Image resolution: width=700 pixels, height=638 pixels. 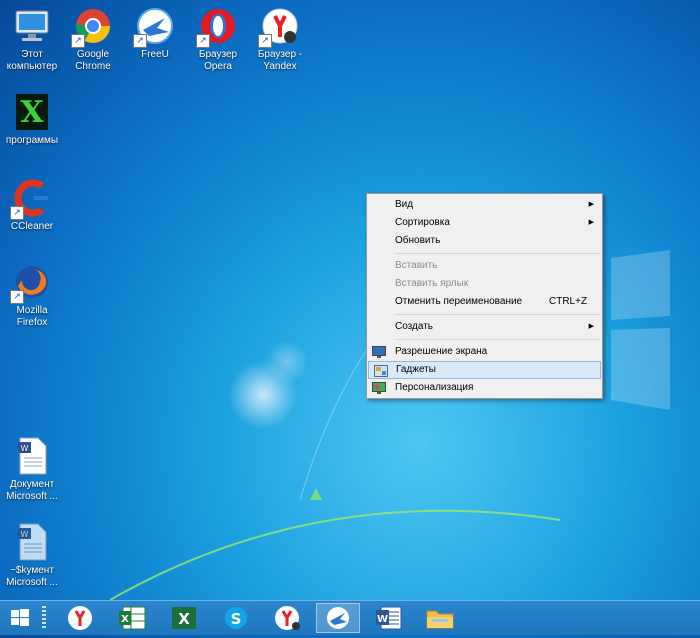 What do you see at coordinates (92, 27) in the screenshot?
I see `chrome-icon: ↗` at bounding box center [92, 27].